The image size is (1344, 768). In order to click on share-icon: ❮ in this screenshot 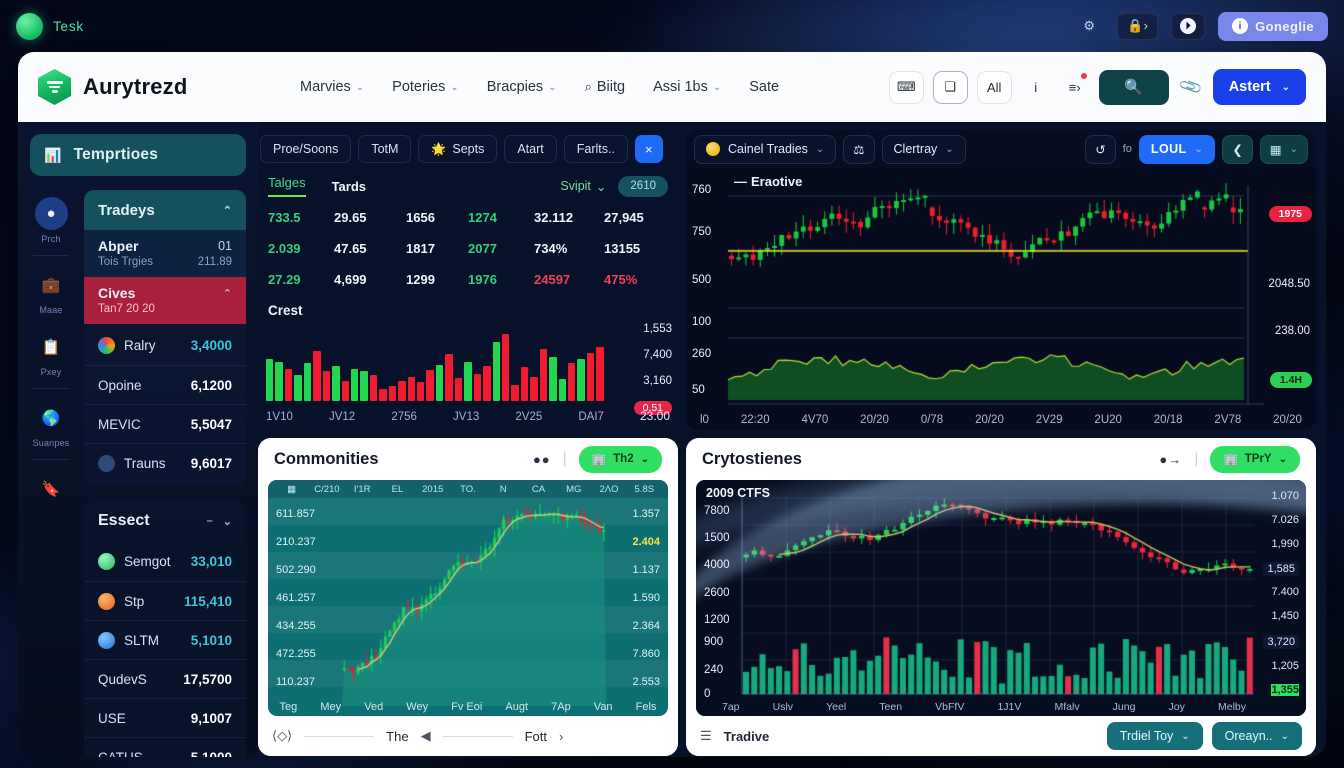, I will do `click(1237, 149)`.